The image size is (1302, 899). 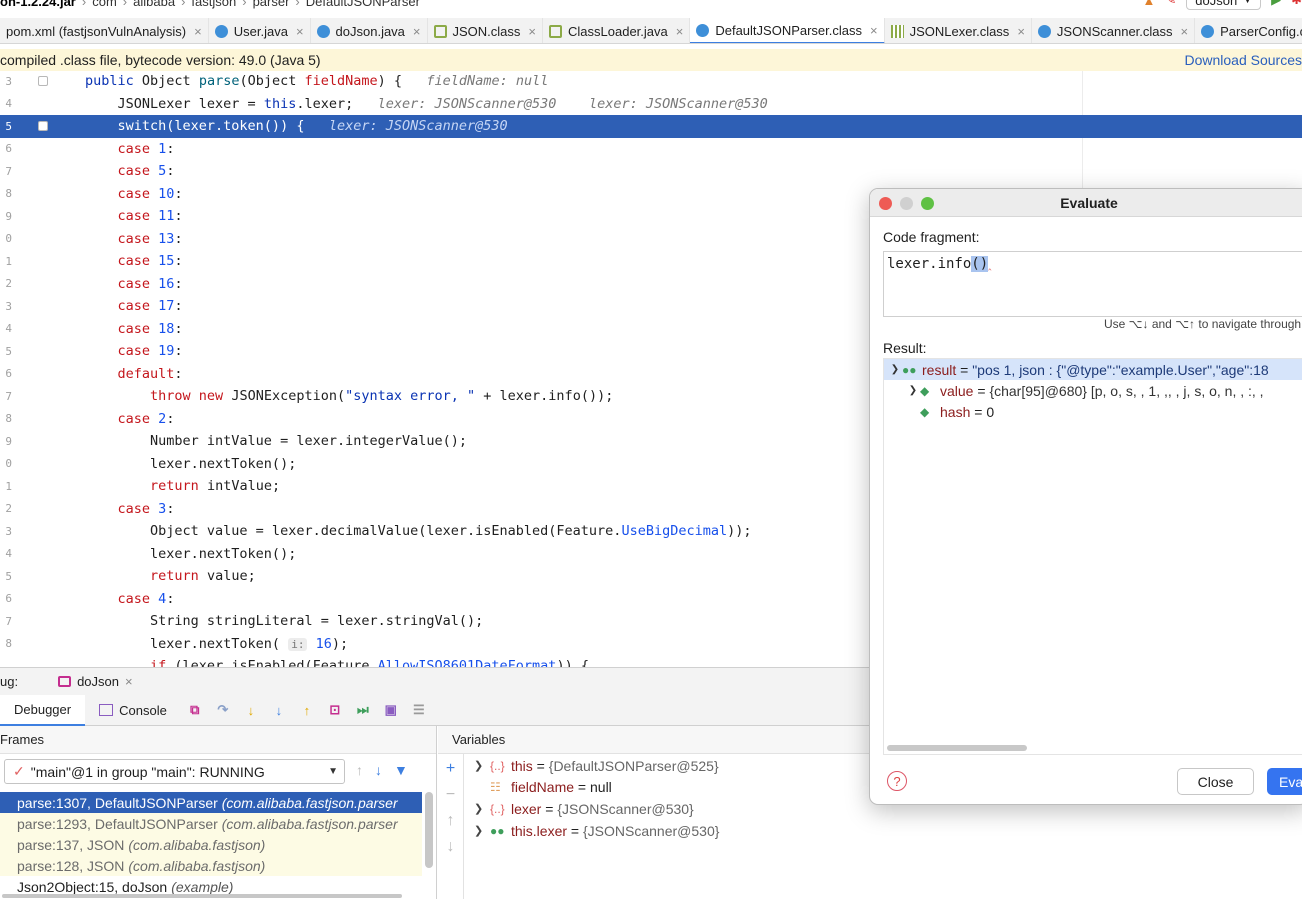 I want to click on tab-pom-xml: pom.xml (fastjsonVulnAnalysis) ×, so click(x=104, y=30).